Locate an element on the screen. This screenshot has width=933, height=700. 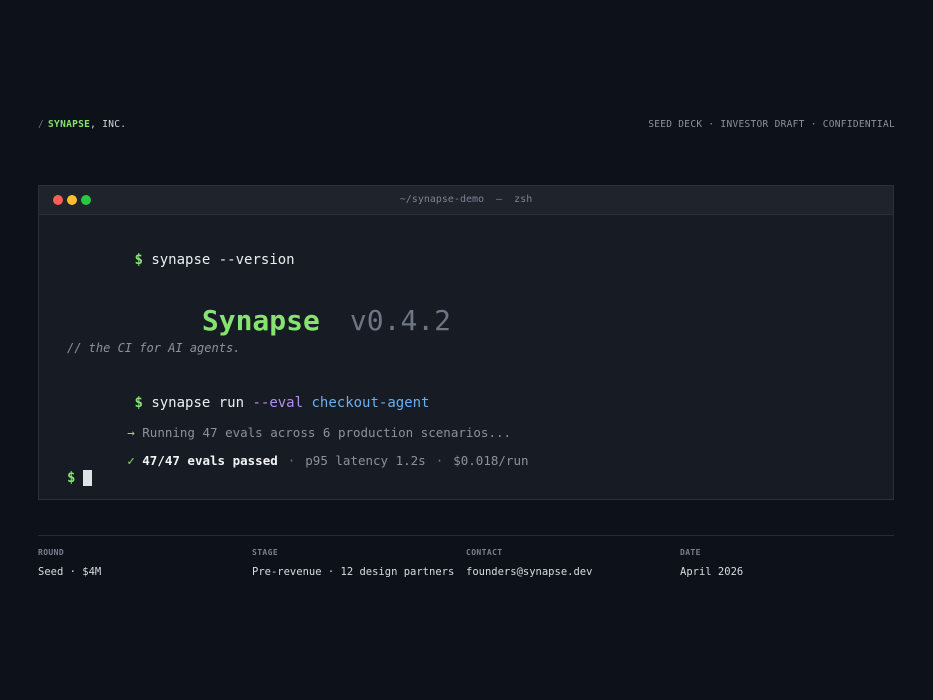
product-name: Synapse is located at coordinates (260, 320).